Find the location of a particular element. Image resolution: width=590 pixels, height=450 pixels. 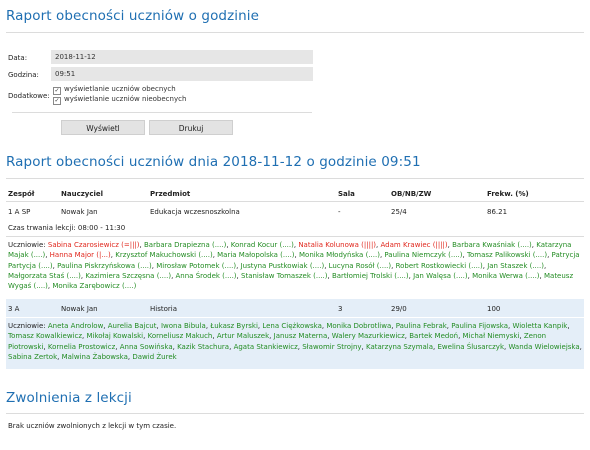

student-name: Tomasz Kowalkiewicz is located at coordinates (45, 336).